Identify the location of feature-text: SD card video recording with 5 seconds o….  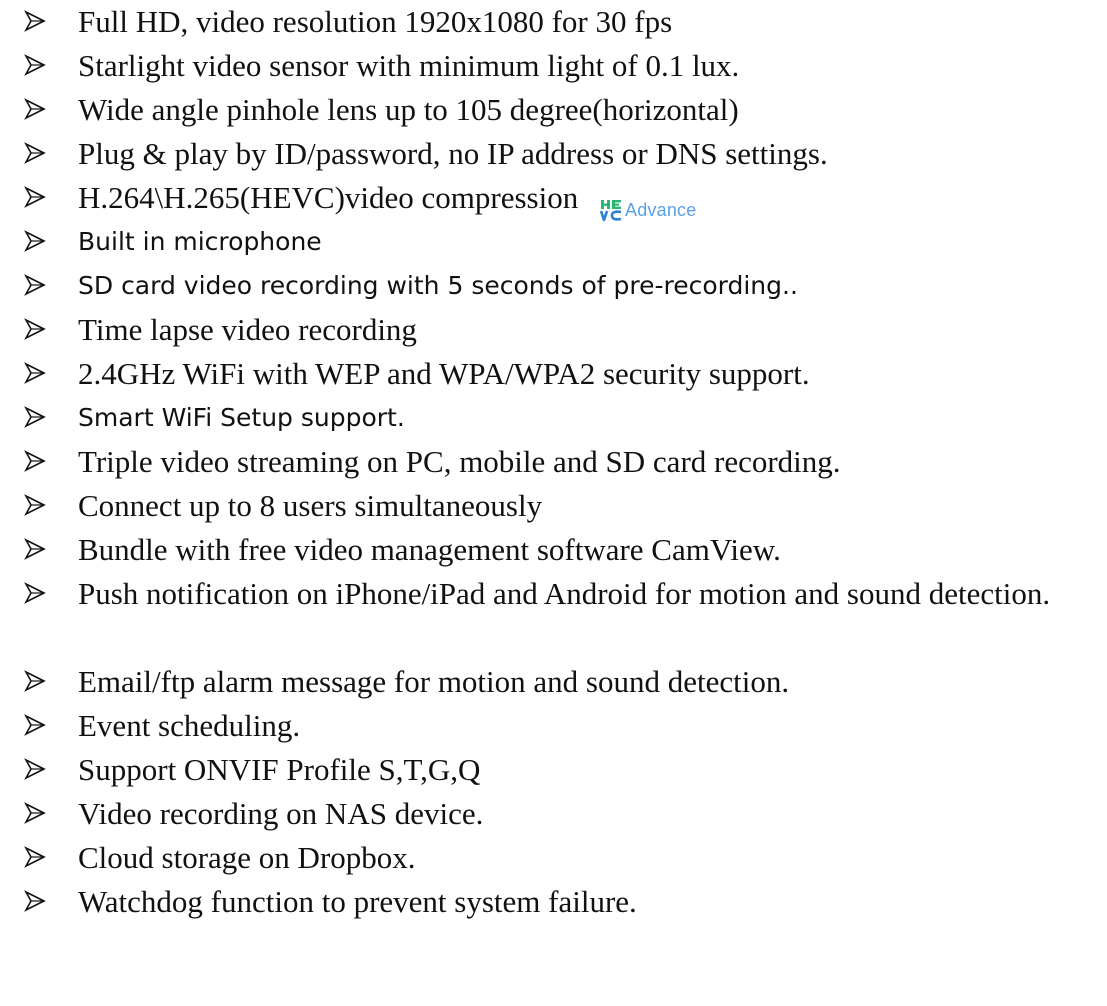
(438, 285).